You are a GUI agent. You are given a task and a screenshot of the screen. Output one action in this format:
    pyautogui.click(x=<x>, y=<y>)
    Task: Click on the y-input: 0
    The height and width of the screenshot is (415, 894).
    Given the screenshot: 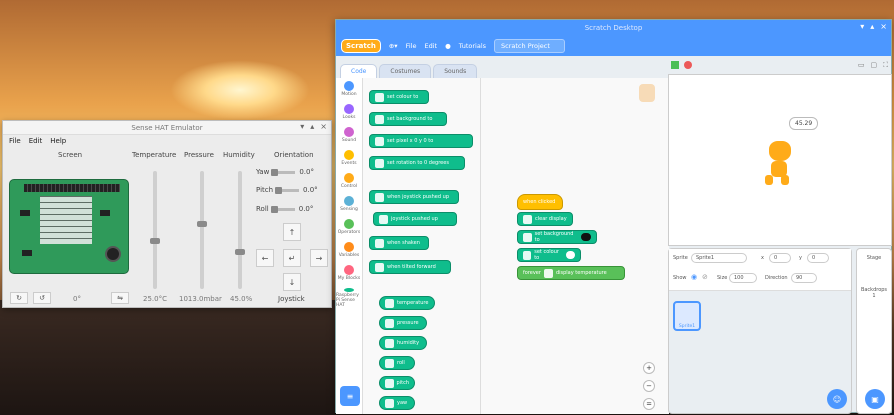 What is the action you would take?
    pyautogui.click(x=818, y=258)
    